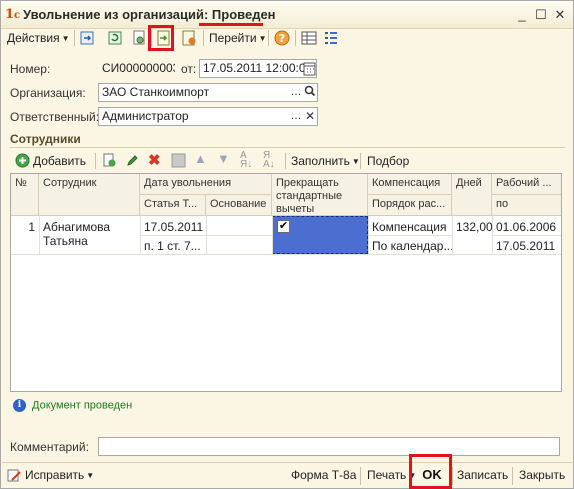 This screenshot has height=489, width=574. Describe the element at coordinates (115, 38) in the screenshot. I see `refresh-icon` at that location.